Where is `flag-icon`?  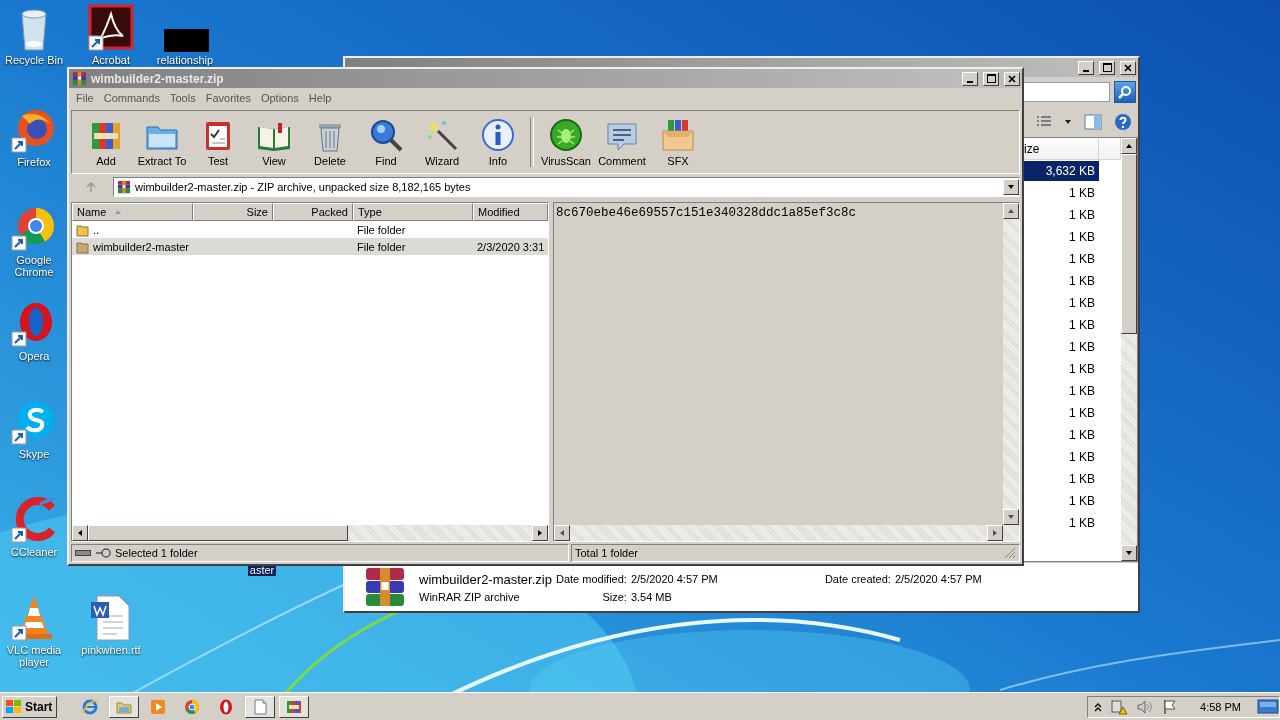 flag-icon is located at coordinates (1170, 706).